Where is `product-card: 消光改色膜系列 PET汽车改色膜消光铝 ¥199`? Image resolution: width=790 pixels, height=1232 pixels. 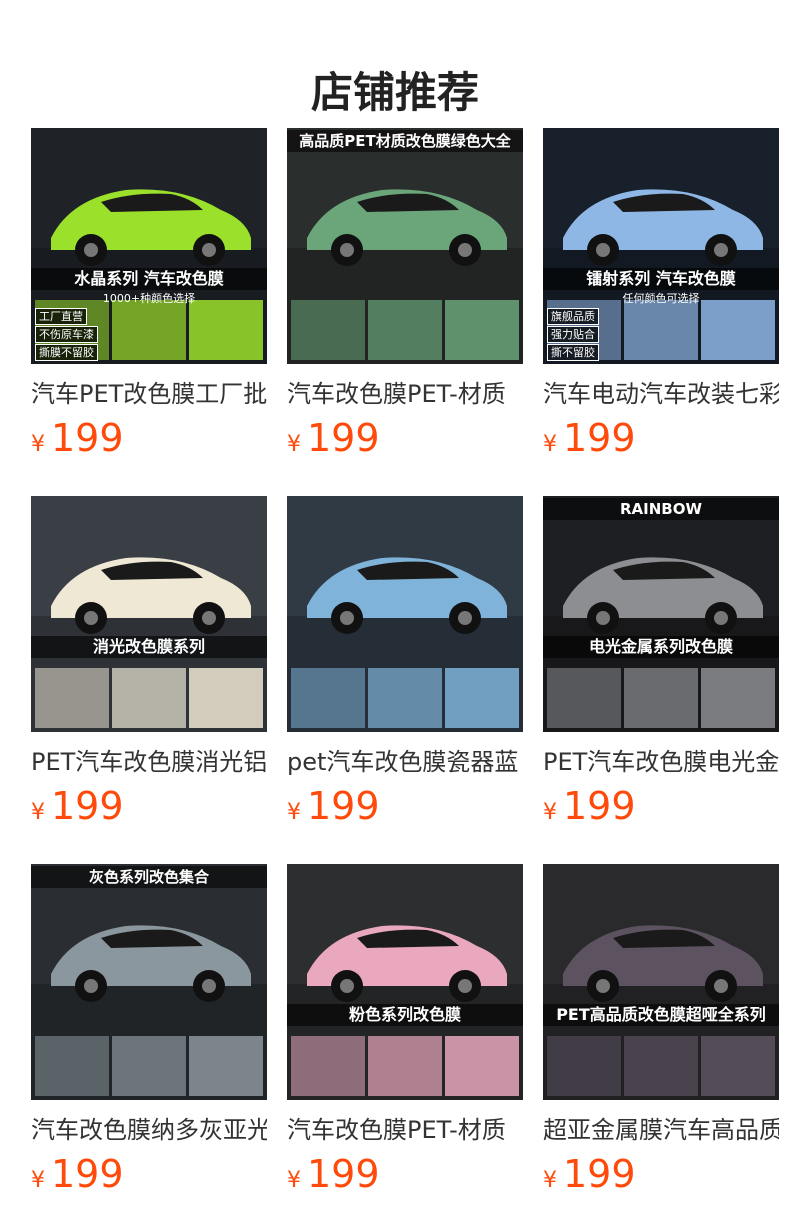 product-card: 消光改色膜系列 PET汽车改色膜消光铝 ¥199 is located at coordinates (149, 666).